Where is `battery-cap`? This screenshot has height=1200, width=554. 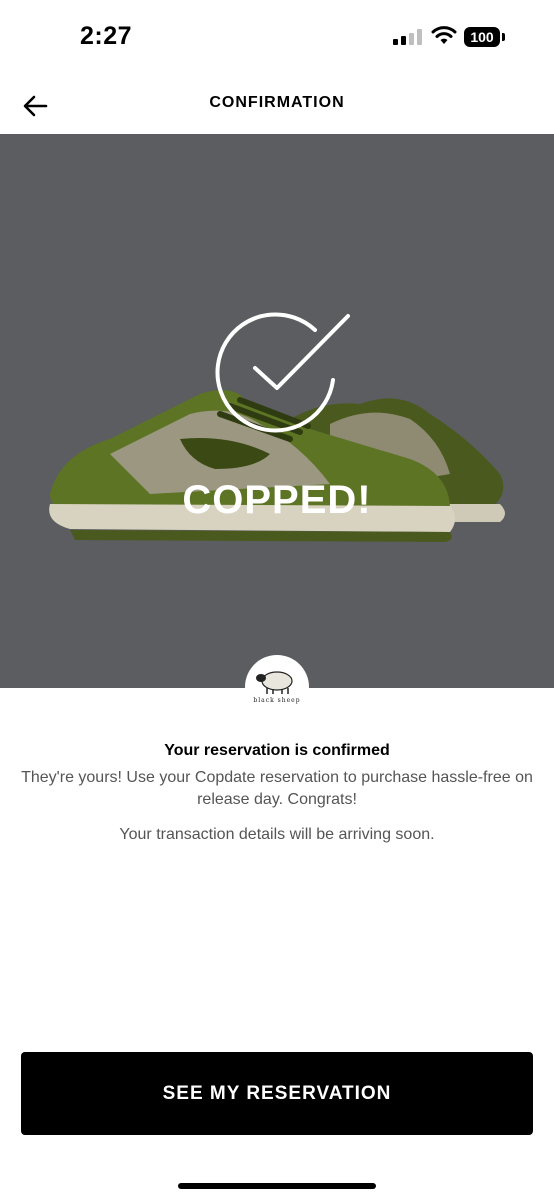 battery-cap is located at coordinates (503, 37).